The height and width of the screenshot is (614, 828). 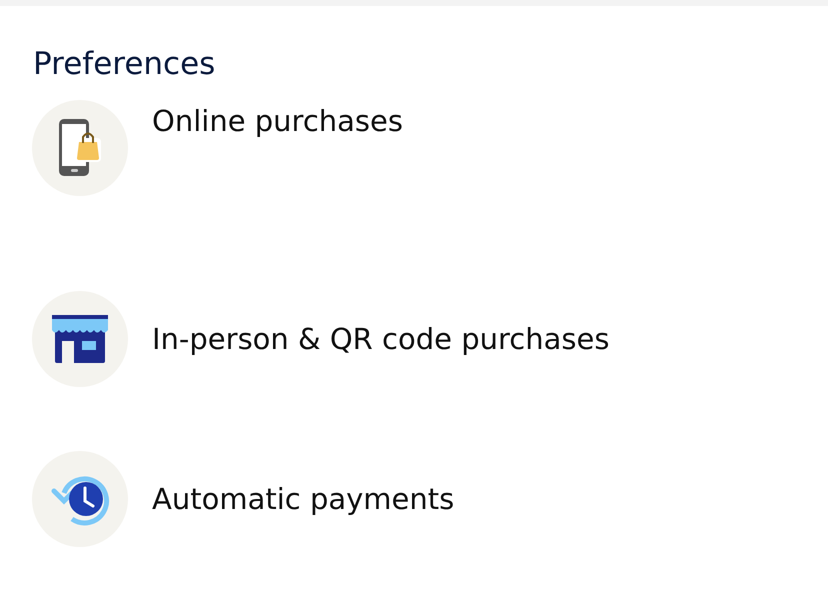 What do you see at coordinates (124, 64) in the screenshot?
I see `section-title: Preferences` at bounding box center [124, 64].